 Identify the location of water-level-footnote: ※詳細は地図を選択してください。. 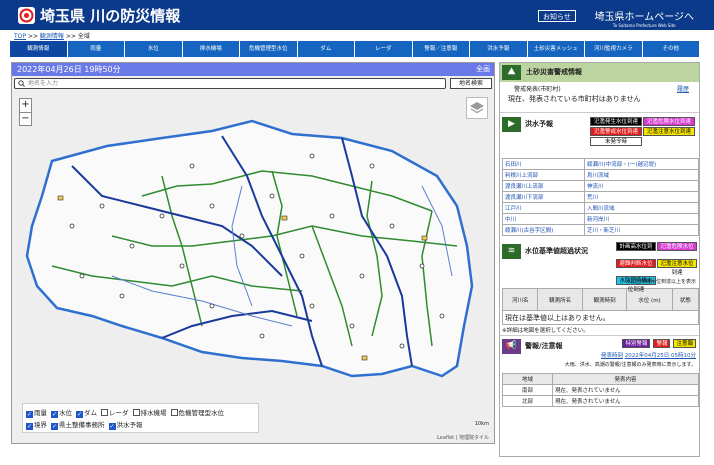
(545, 331).